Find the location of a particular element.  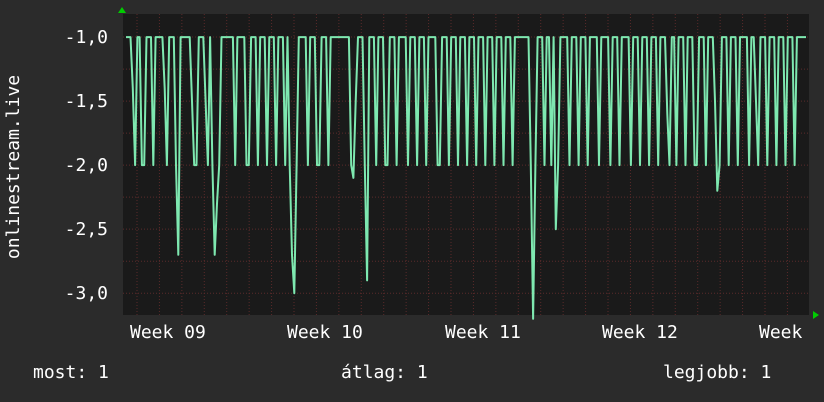

y-axis-arrow-icon is located at coordinates (122, 10).